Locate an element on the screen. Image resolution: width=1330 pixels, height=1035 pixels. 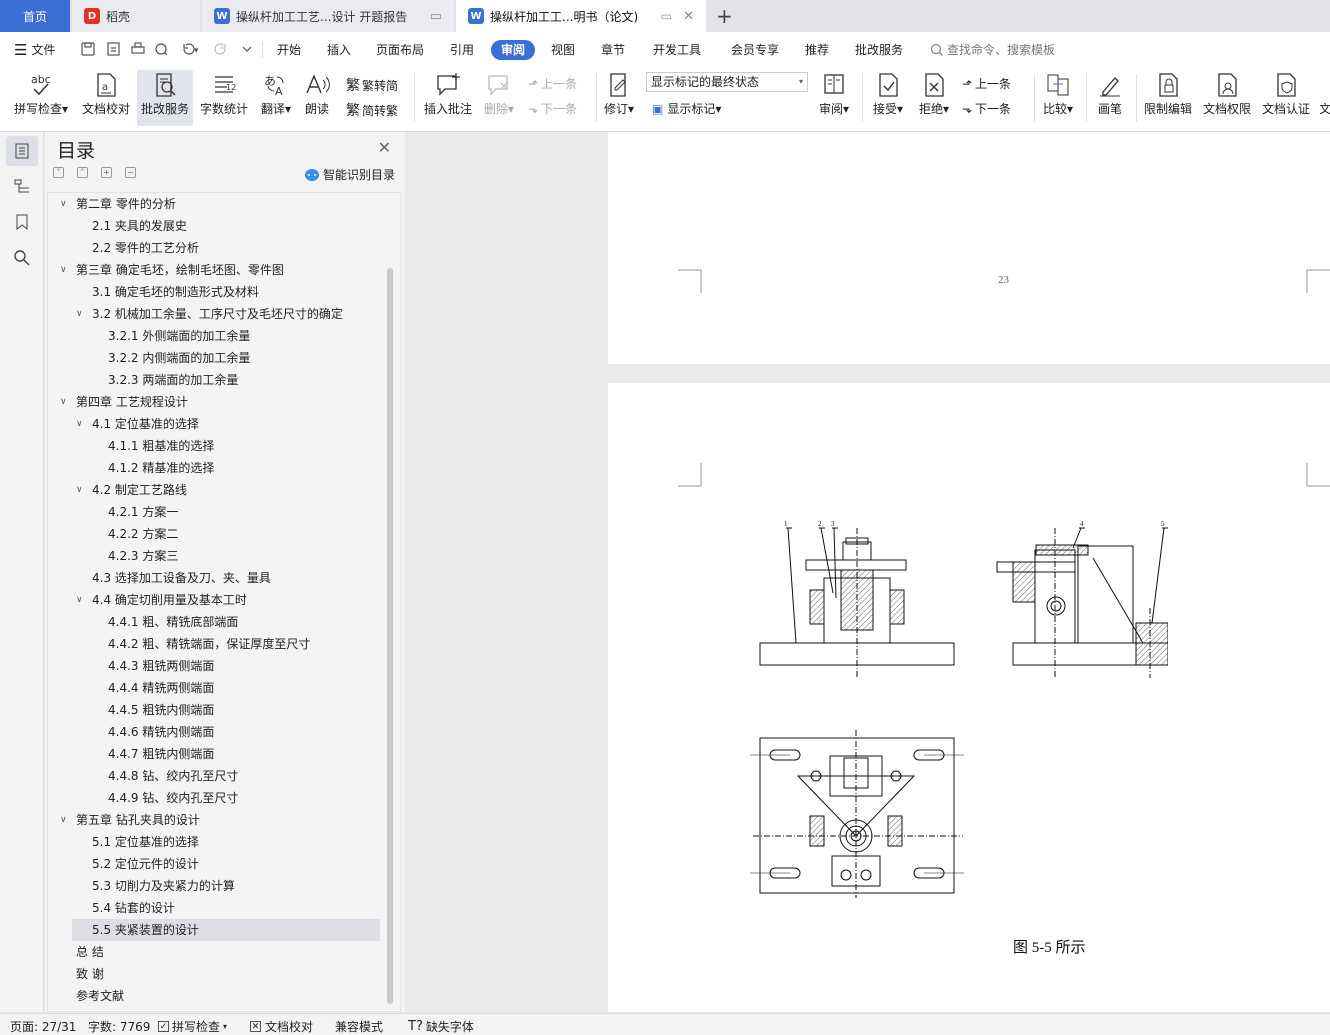
accept-button: 接受▾ is located at coordinates (888, 98).